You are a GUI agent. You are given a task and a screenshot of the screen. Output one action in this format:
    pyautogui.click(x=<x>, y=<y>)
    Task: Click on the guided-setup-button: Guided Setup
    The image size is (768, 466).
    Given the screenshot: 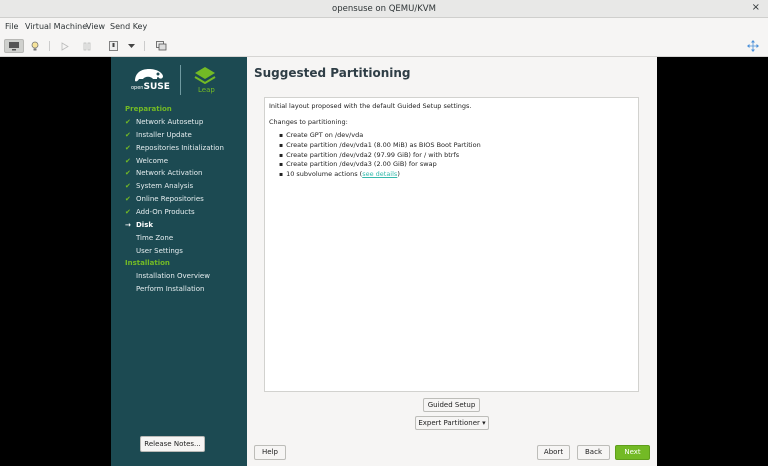 What is the action you would take?
    pyautogui.click(x=451, y=405)
    